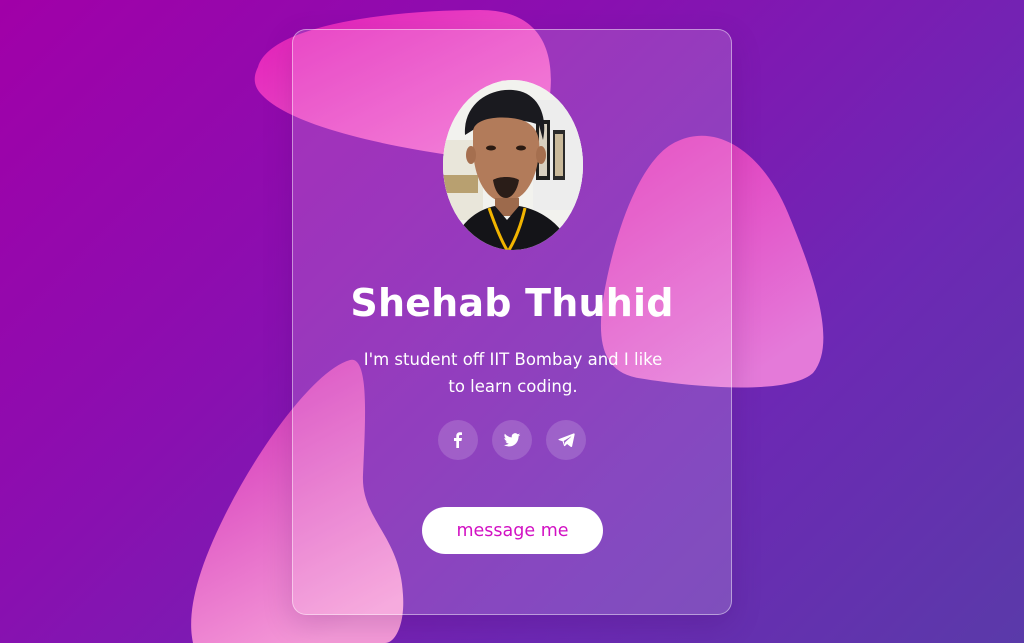  I want to click on telegram-link, so click(566, 440).